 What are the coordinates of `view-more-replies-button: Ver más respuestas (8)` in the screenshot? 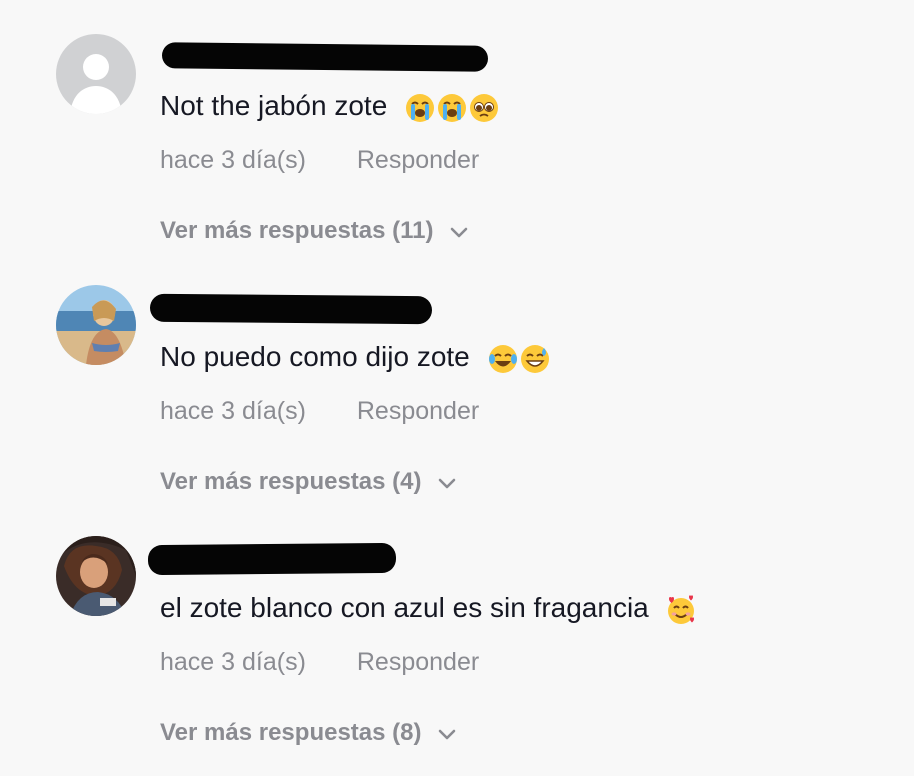 It's located at (308, 733).